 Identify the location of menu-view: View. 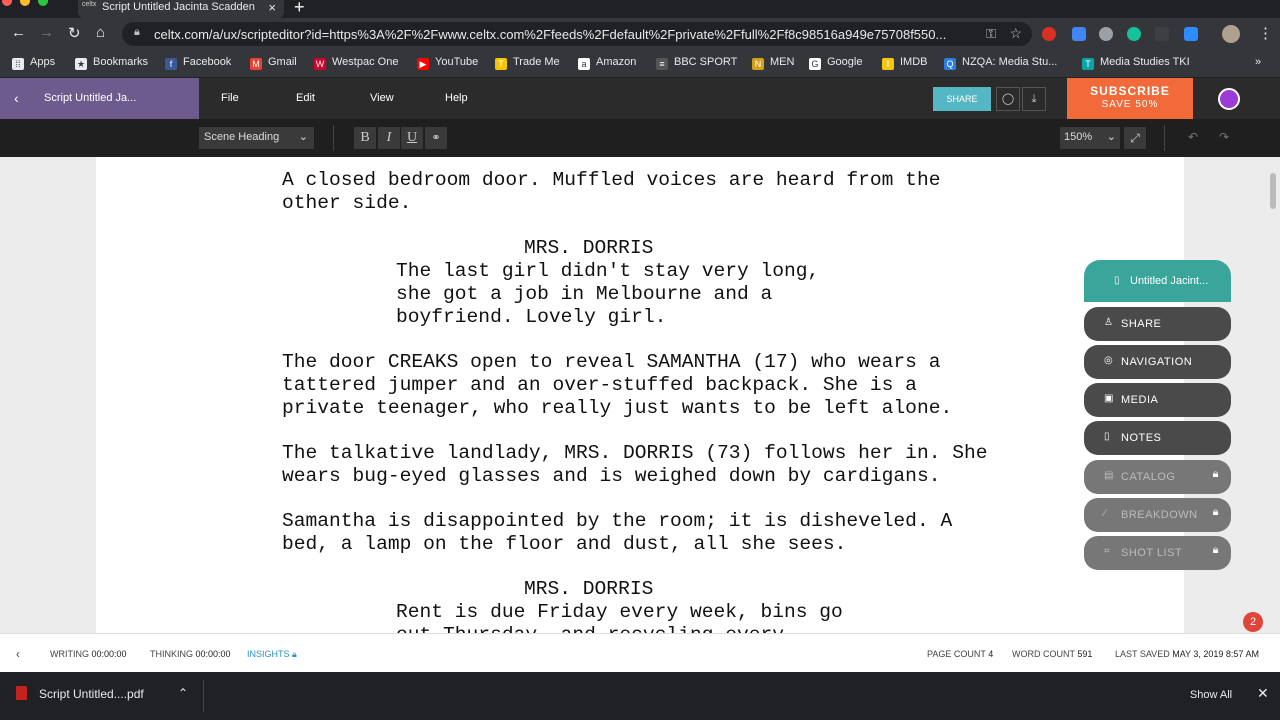
(382, 98).